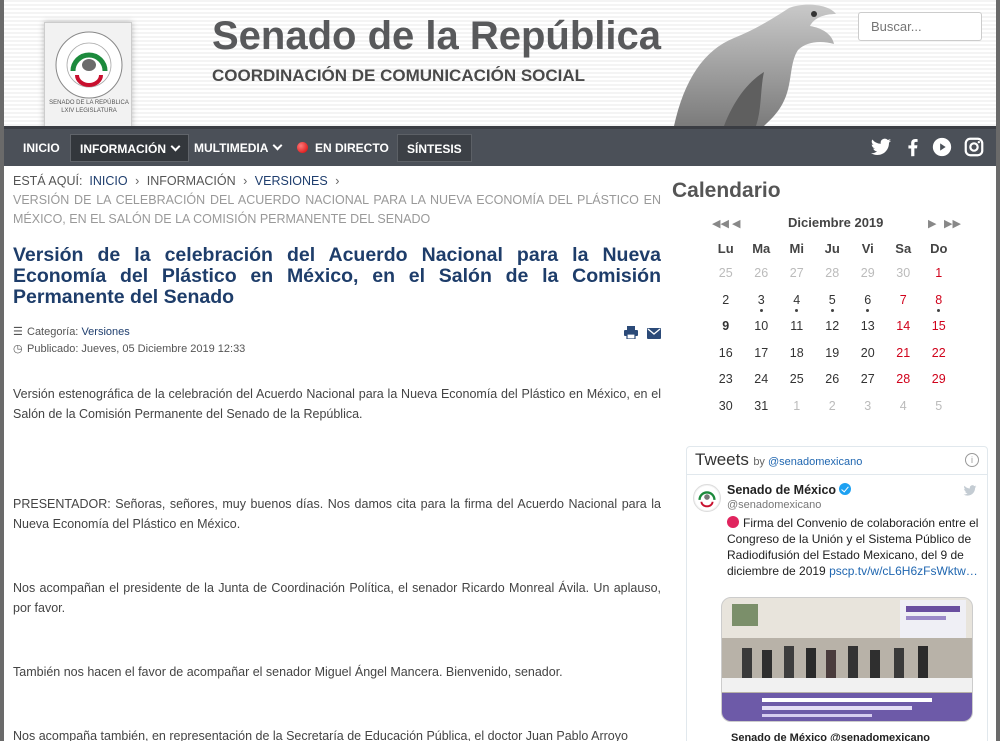 This screenshot has width=1000, height=741. What do you see at coordinates (904, 353) in the screenshot?
I see `calendar-day: 21` at bounding box center [904, 353].